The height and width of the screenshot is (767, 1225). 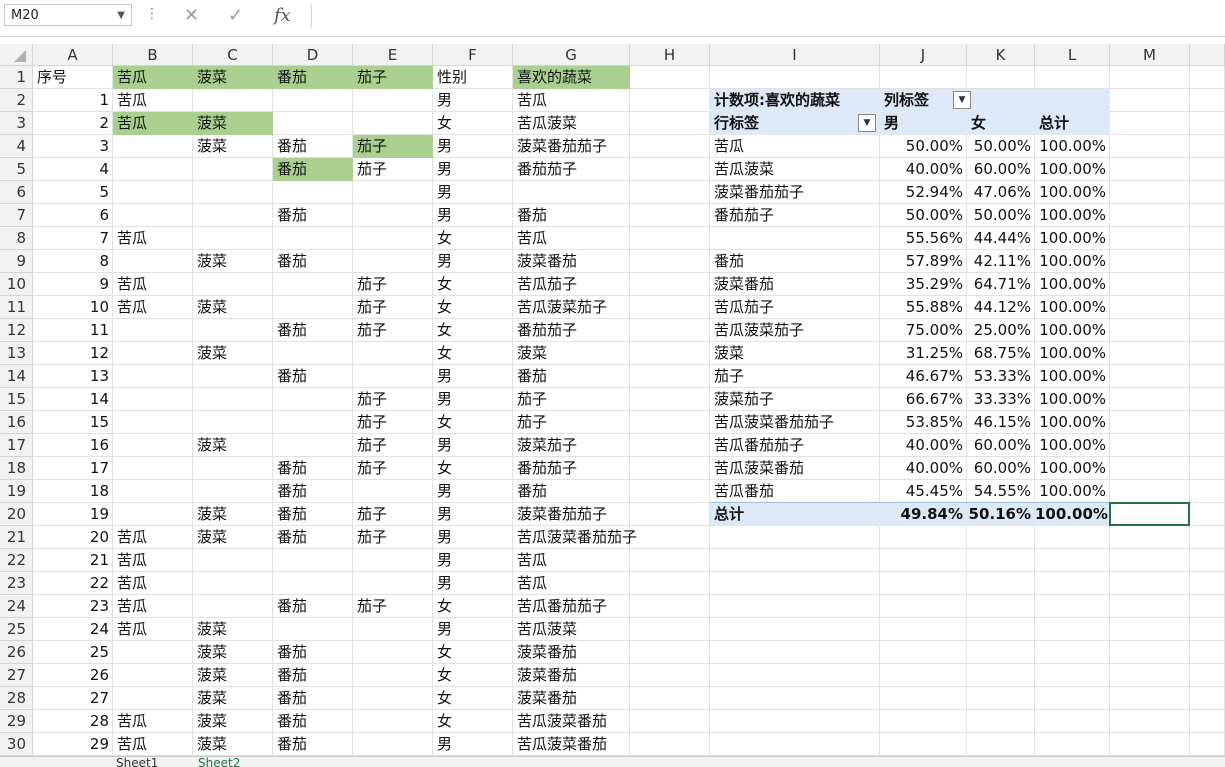 What do you see at coordinates (16, 146) in the screenshot?
I see `row-header: 4` at bounding box center [16, 146].